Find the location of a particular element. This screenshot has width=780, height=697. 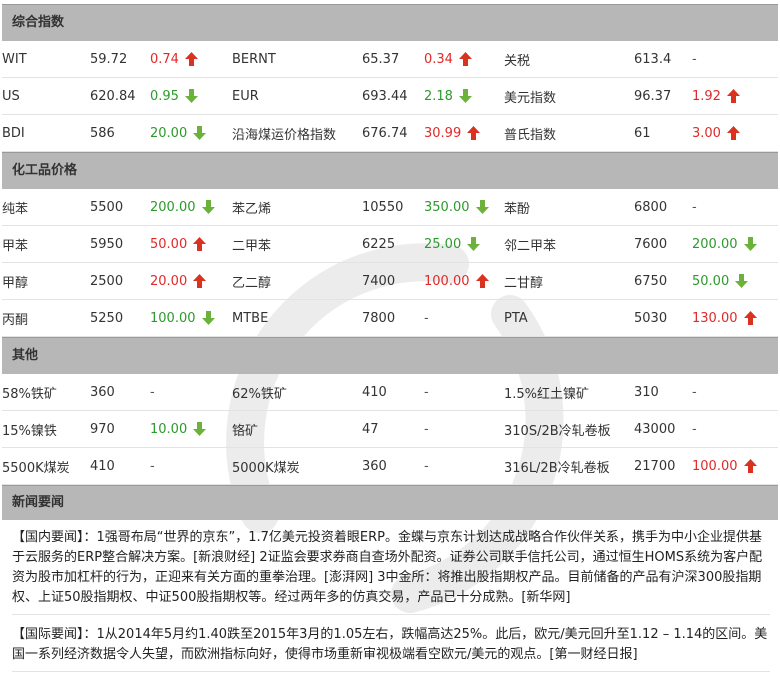

item-change: 130.00 is located at coordinates (735, 318).